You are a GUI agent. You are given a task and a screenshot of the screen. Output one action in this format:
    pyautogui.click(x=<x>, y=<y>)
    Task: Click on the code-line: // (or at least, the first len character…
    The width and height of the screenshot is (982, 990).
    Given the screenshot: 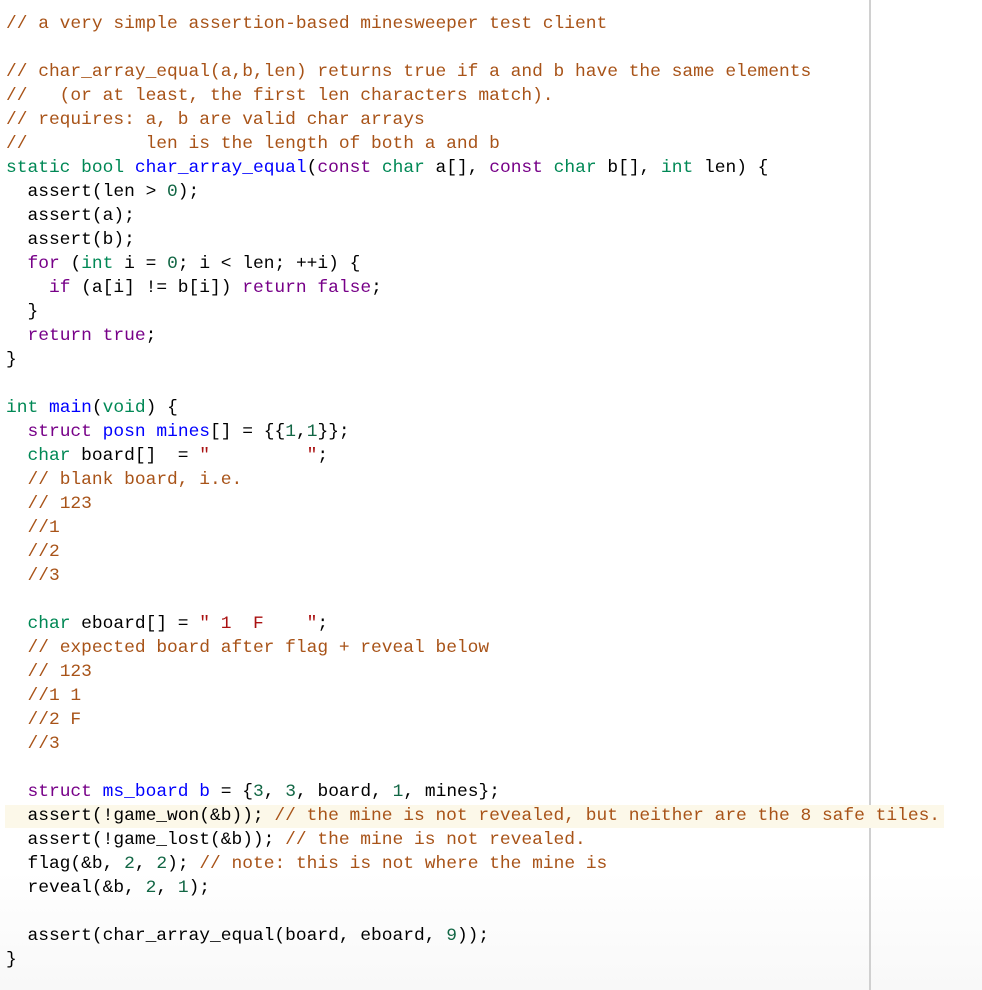 What is the action you would take?
    pyautogui.click(x=473, y=96)
    